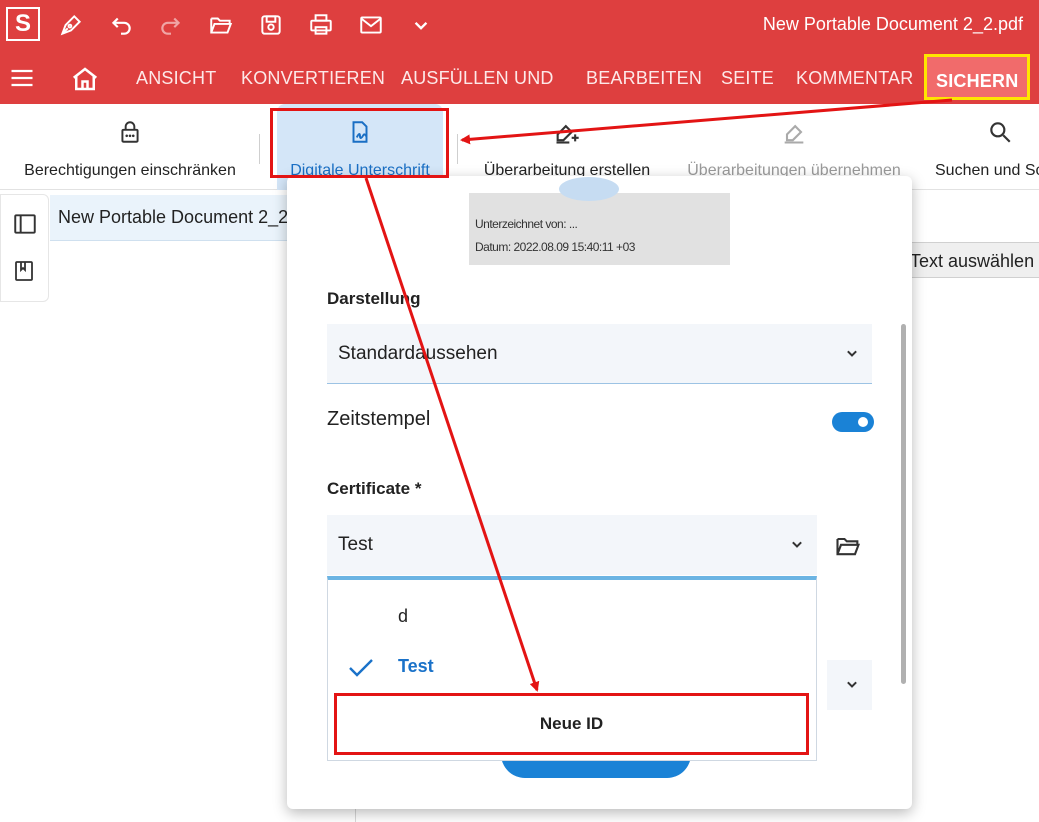 Image resolution: width=1039 pixels, height=822 pixels. What do you see at coordinates (361, 668) in the screenshot?
I see `checkmark-icon` at bounding box center [361, 668].